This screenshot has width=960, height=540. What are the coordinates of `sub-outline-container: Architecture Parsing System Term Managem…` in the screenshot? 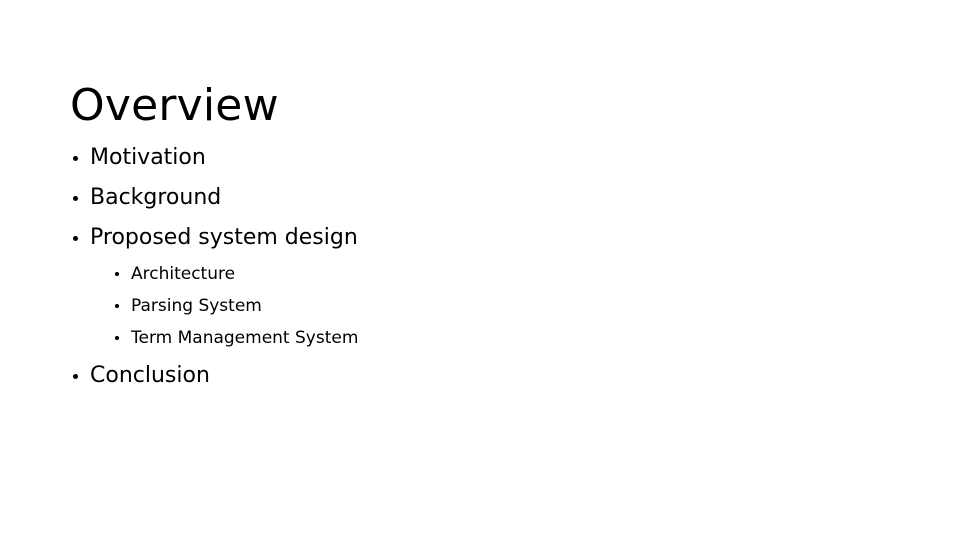 It's located at (480, 306).